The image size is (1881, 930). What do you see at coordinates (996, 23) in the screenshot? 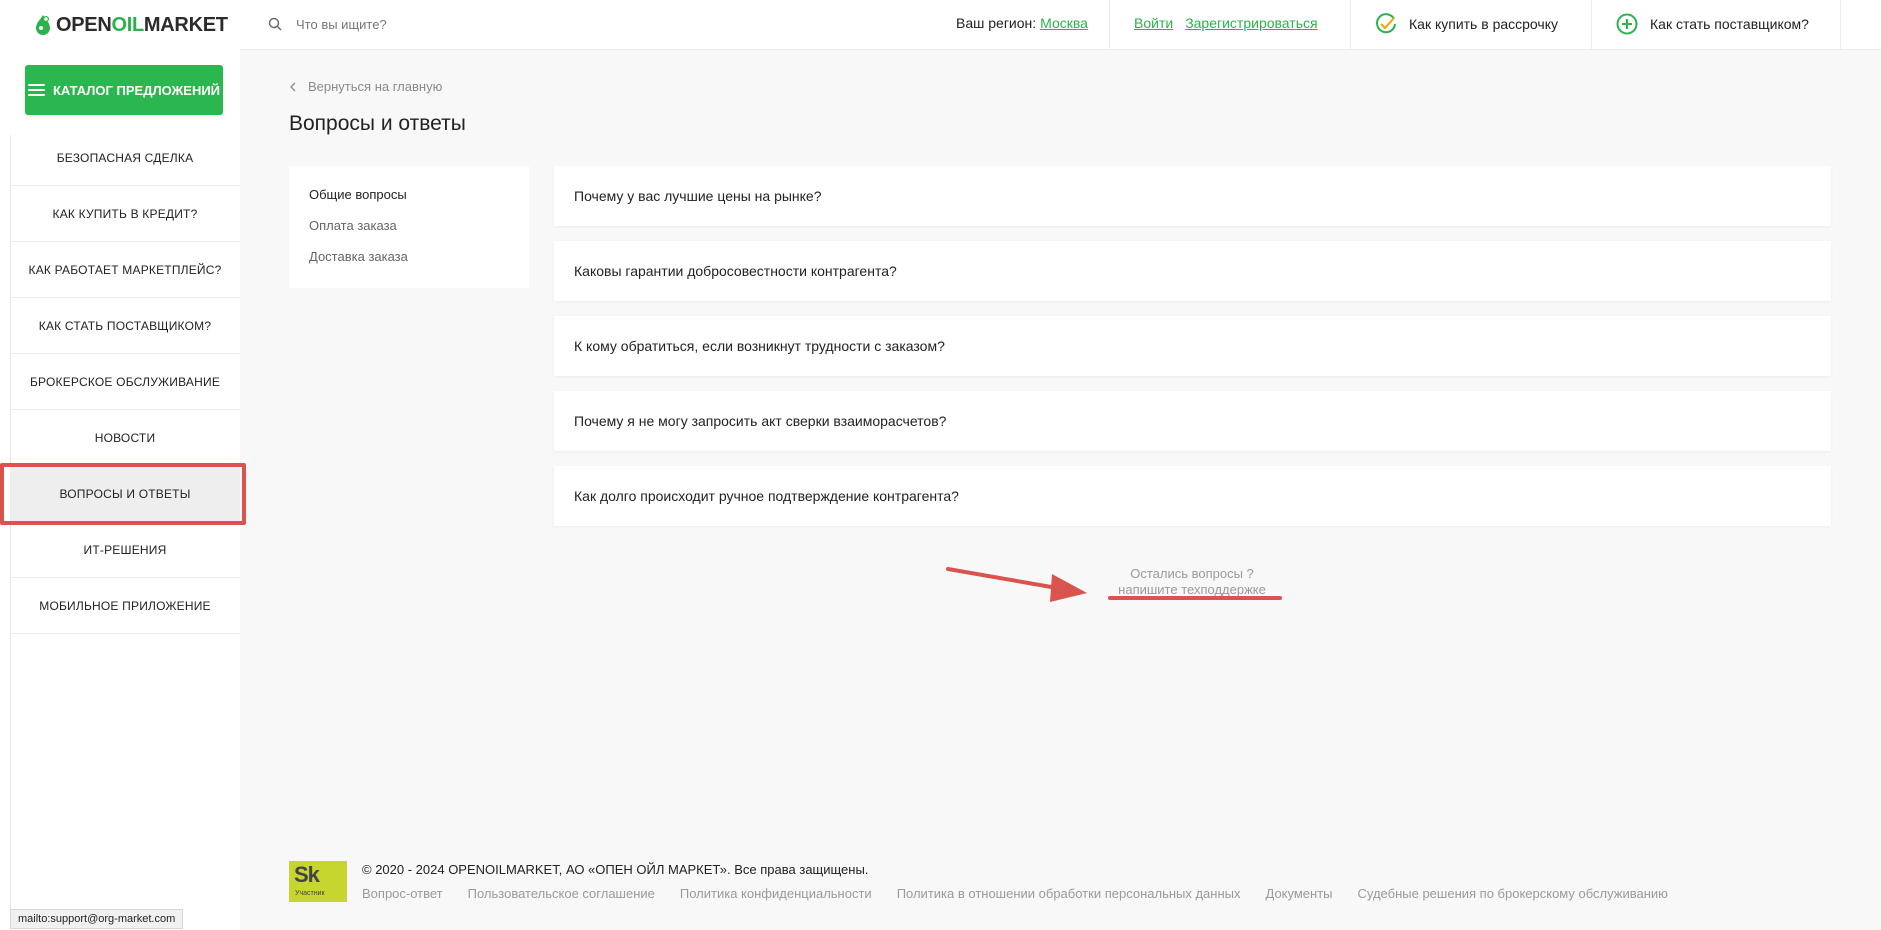
I see `region-label: Ваш регион:` at bounding box center [996, 23].